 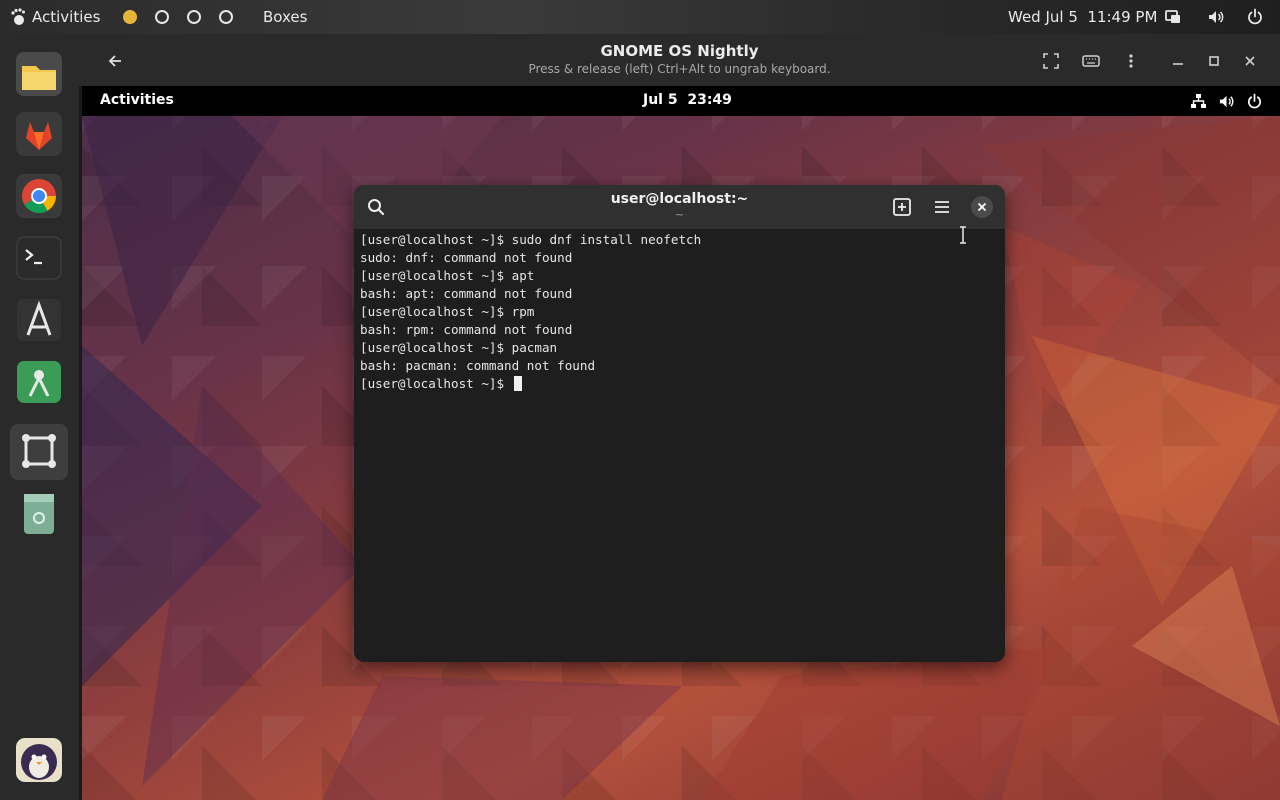 I want to click on terminal-line: sudo: dnf: command not found, so click(x=466, y=257).